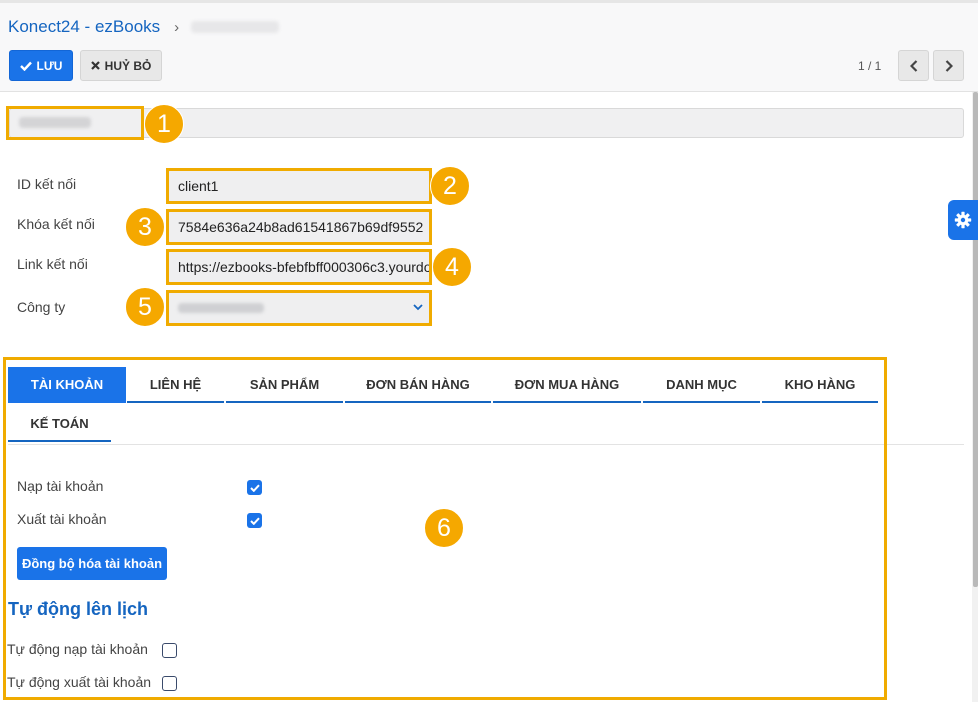 Image resolution: width=978 pixels, height=702 pixels. I want to click on tab-warehouse: KHO HÀNG, so click(820, 385).